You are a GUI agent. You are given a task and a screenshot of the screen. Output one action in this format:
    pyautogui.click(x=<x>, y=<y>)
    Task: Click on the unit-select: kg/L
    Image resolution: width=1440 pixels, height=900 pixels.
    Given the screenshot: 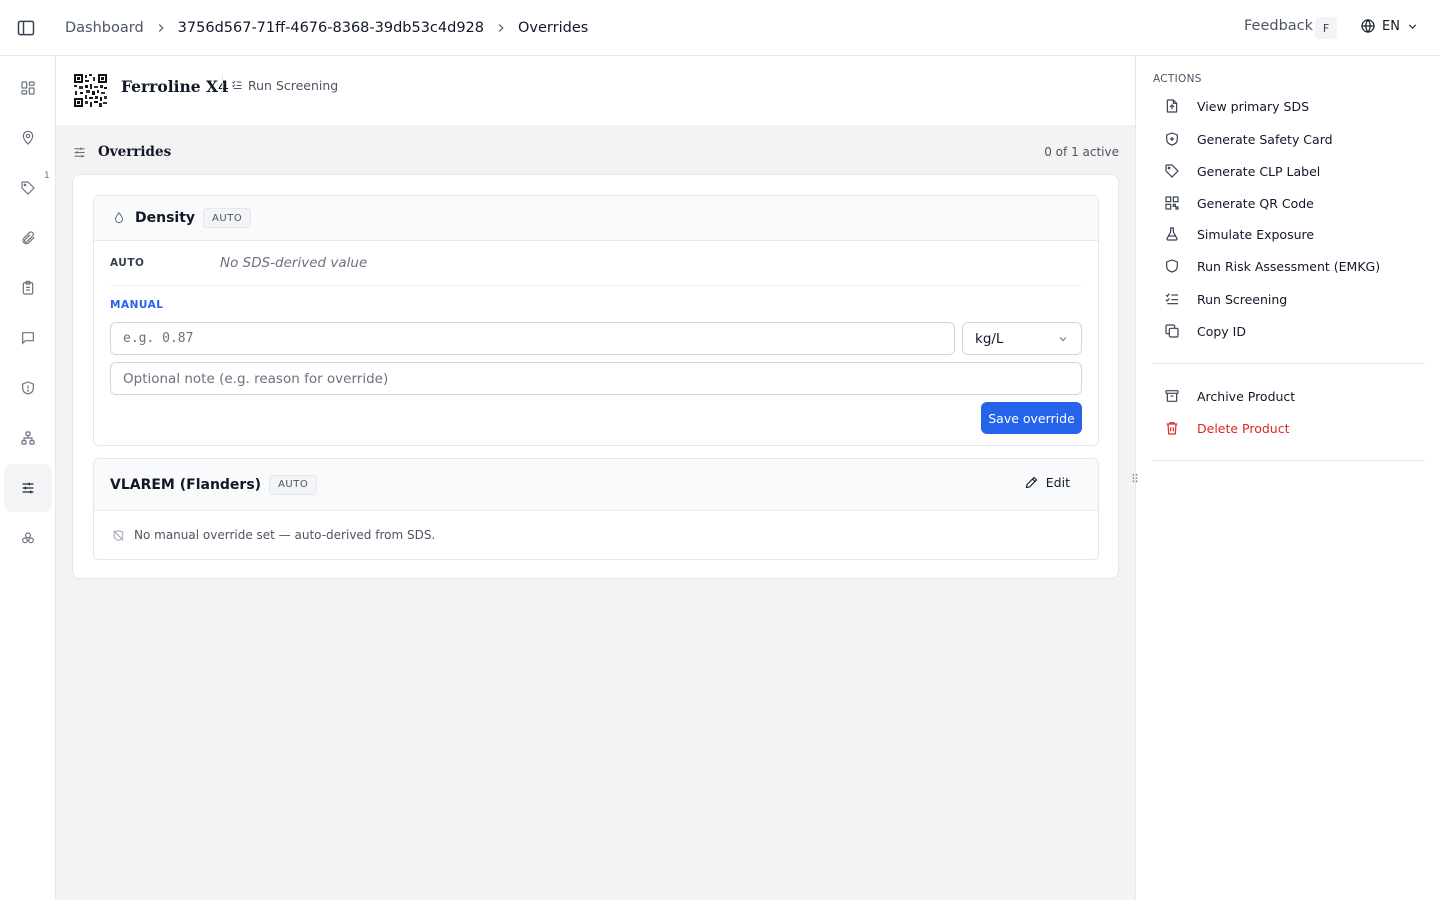 What is the action you would take?
    pyautogui.click(x=1022, y=338)
    